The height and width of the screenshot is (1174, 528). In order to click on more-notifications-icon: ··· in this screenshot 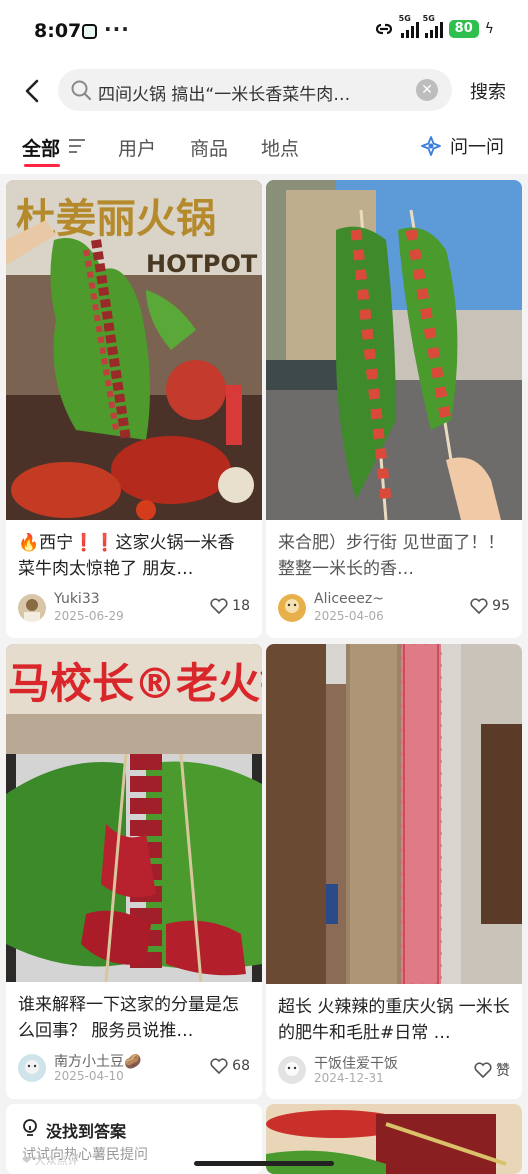, I will do `click(117, 29)`.